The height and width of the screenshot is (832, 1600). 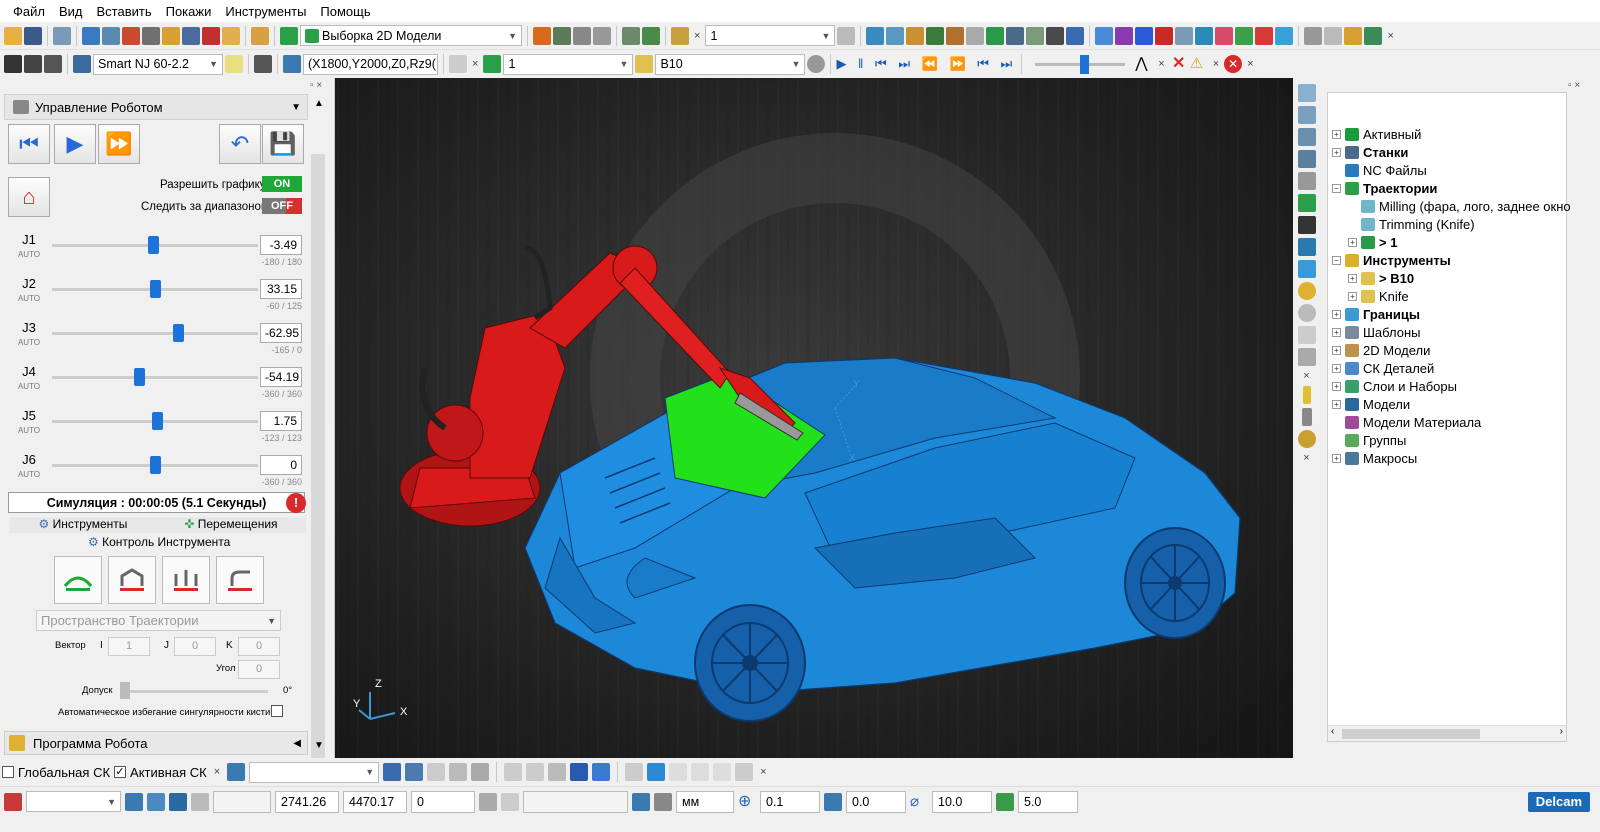 I want to click on tree-item: + Шаблоны, so click(x=1376, y=332).